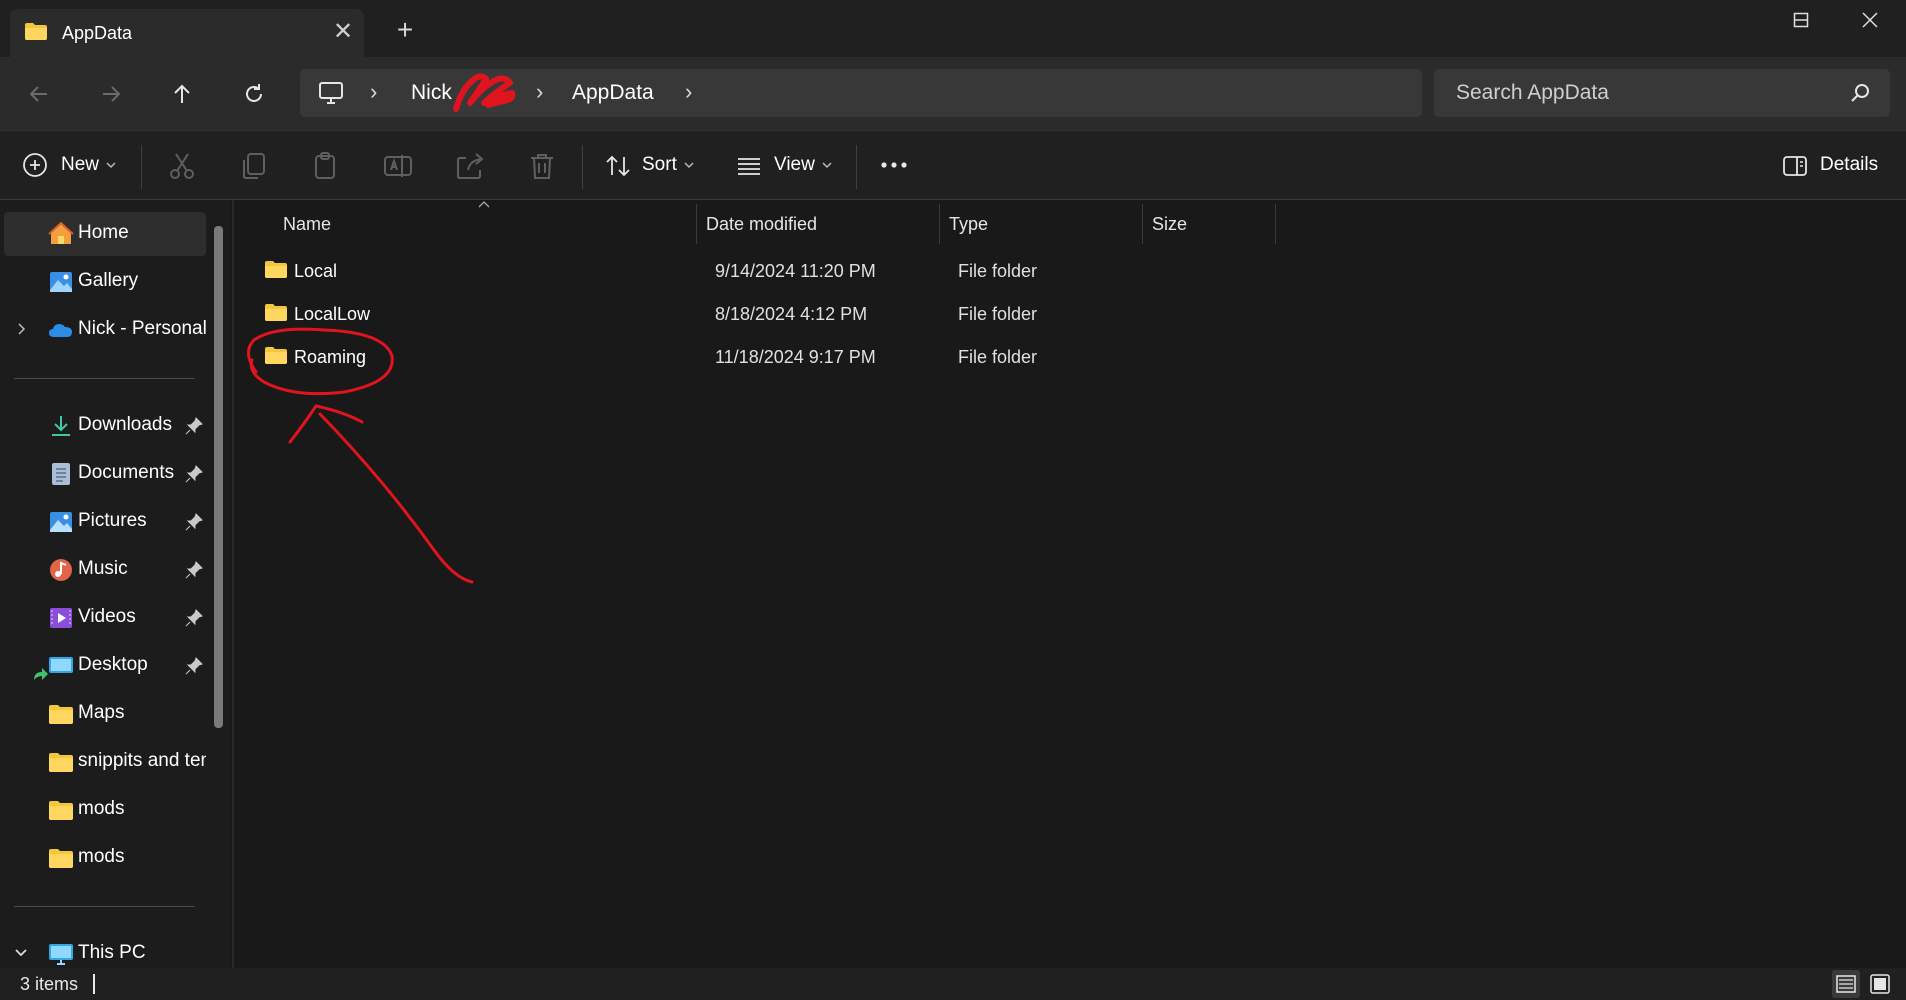  I want to click on refresh-icon, so click(254, 93).